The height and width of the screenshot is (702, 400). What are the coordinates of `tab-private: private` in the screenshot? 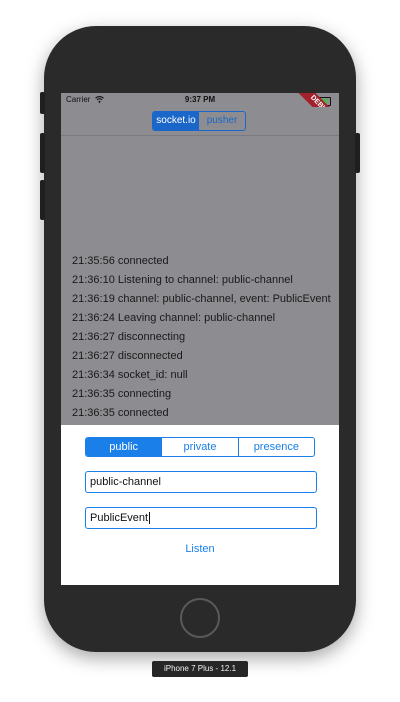 It's located at (200, 447).